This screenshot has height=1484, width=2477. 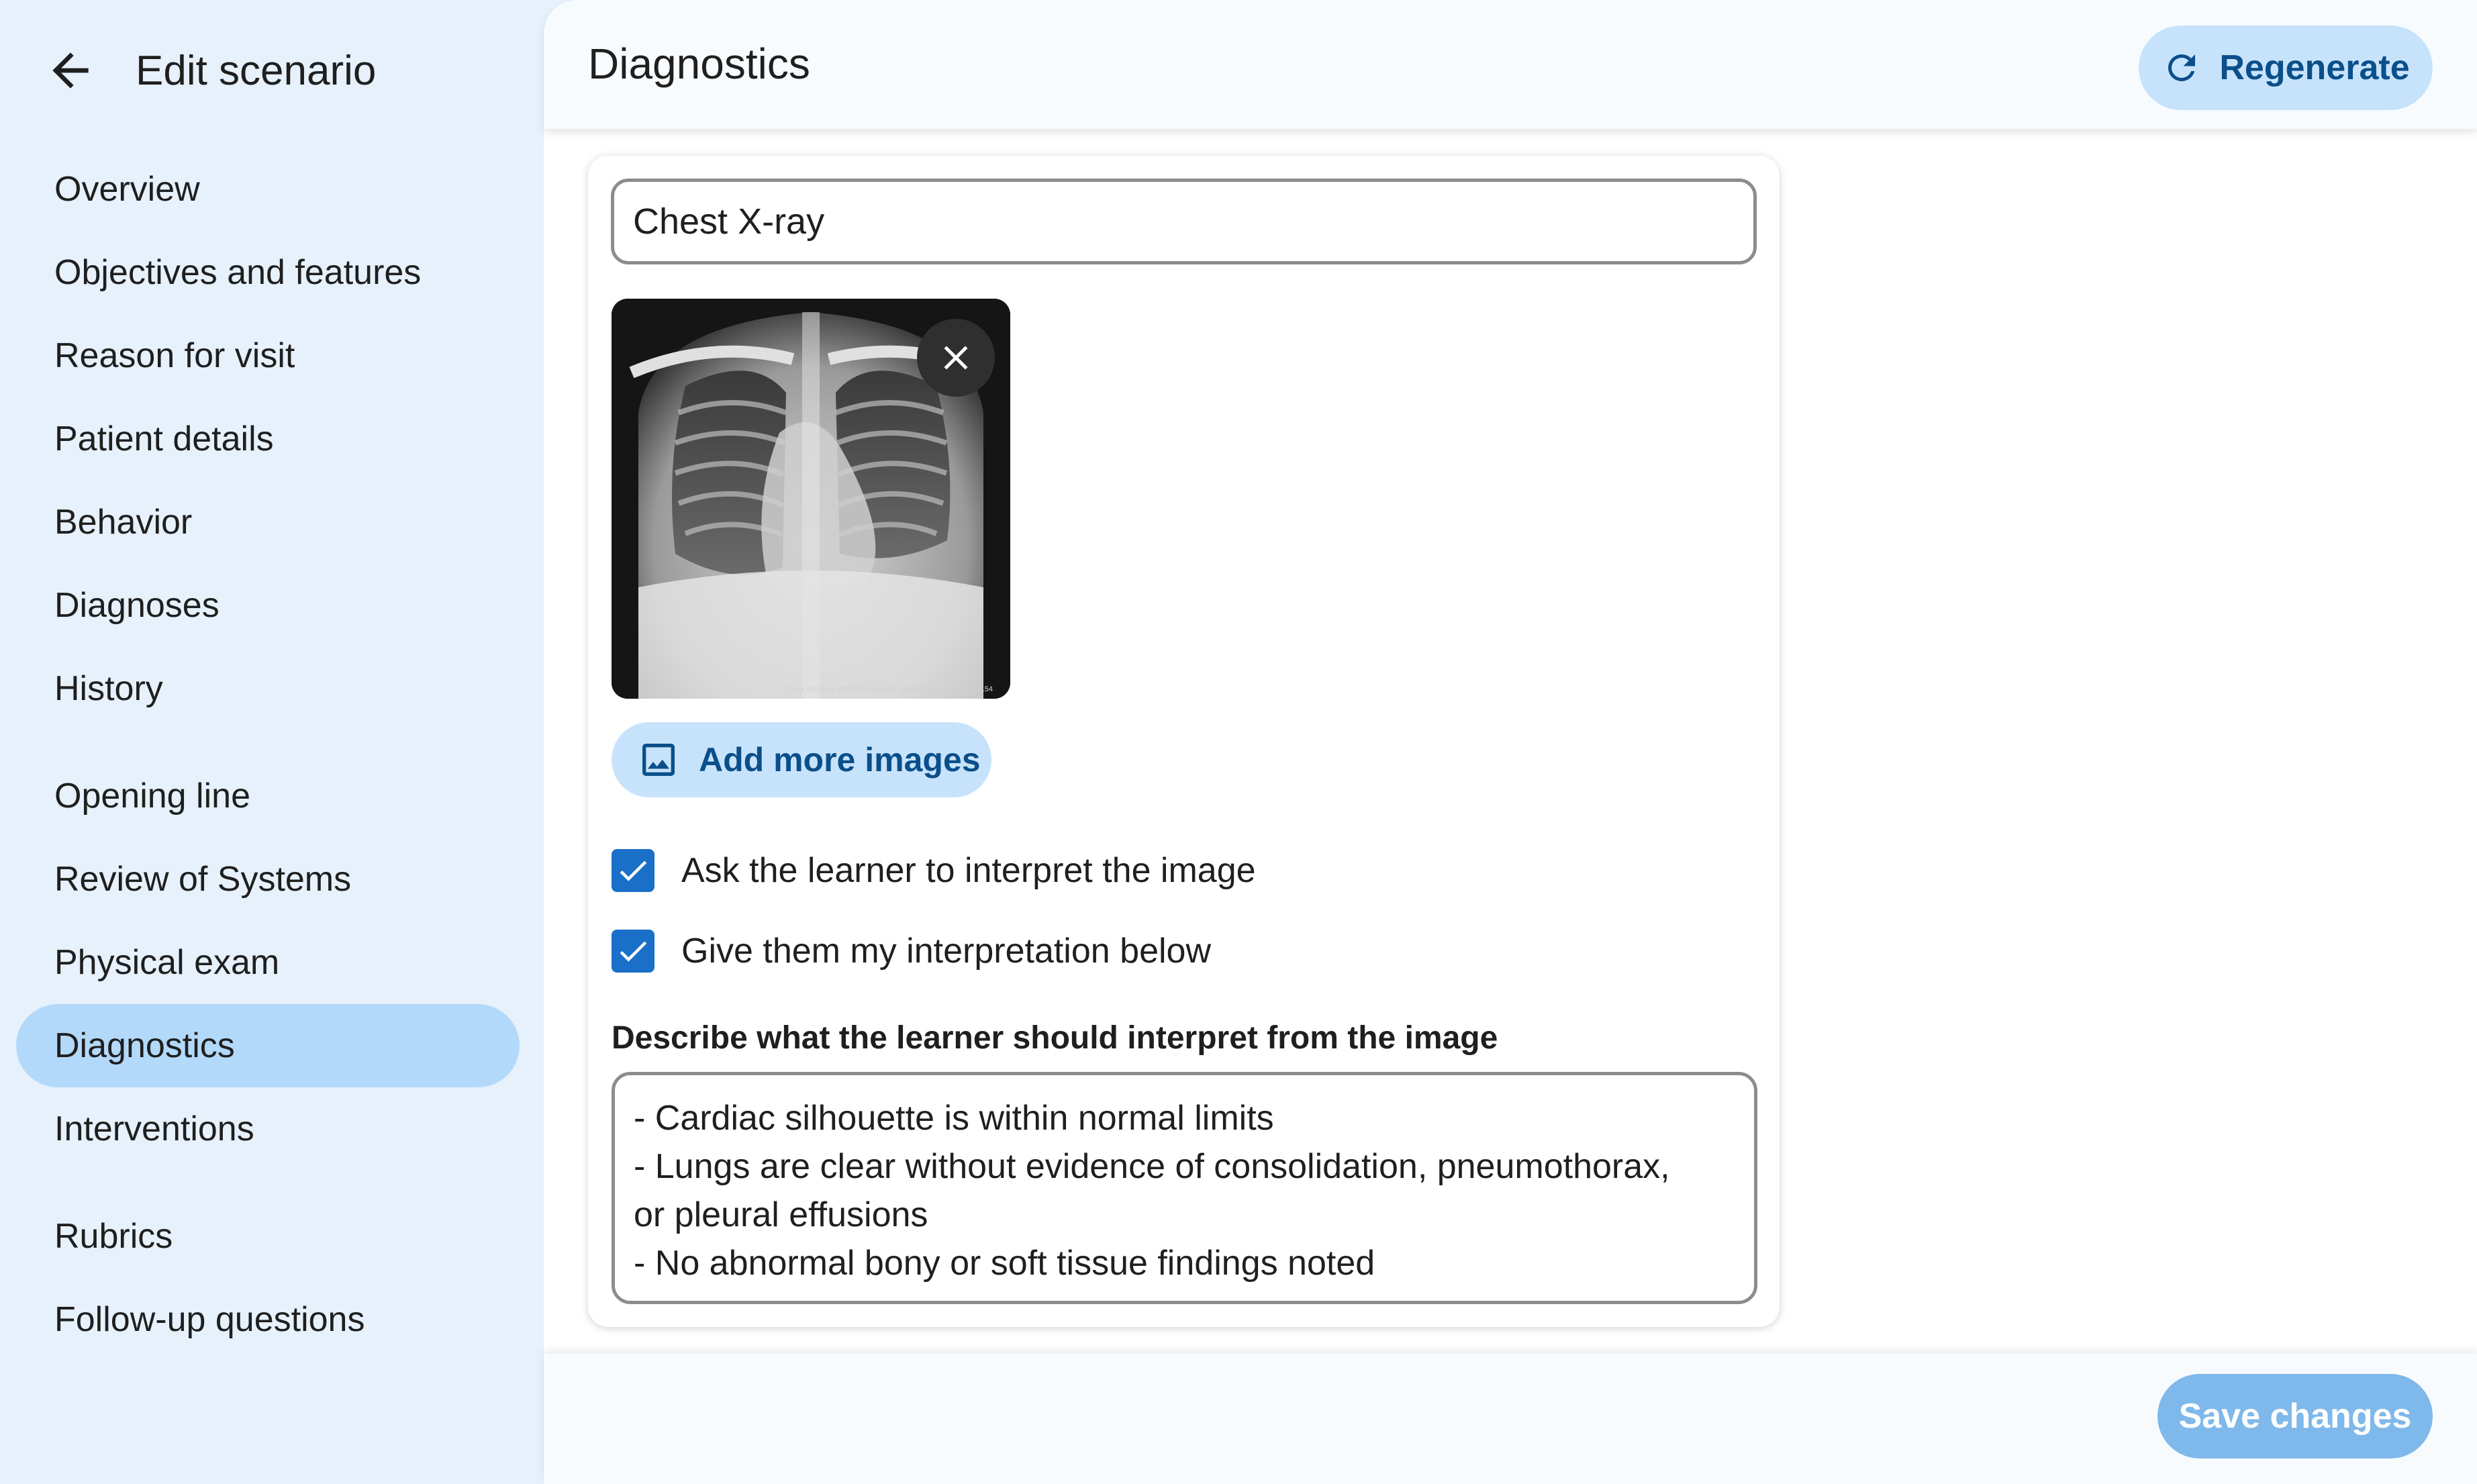 I want to click on test-name-input, so click(x=1184, y=222).